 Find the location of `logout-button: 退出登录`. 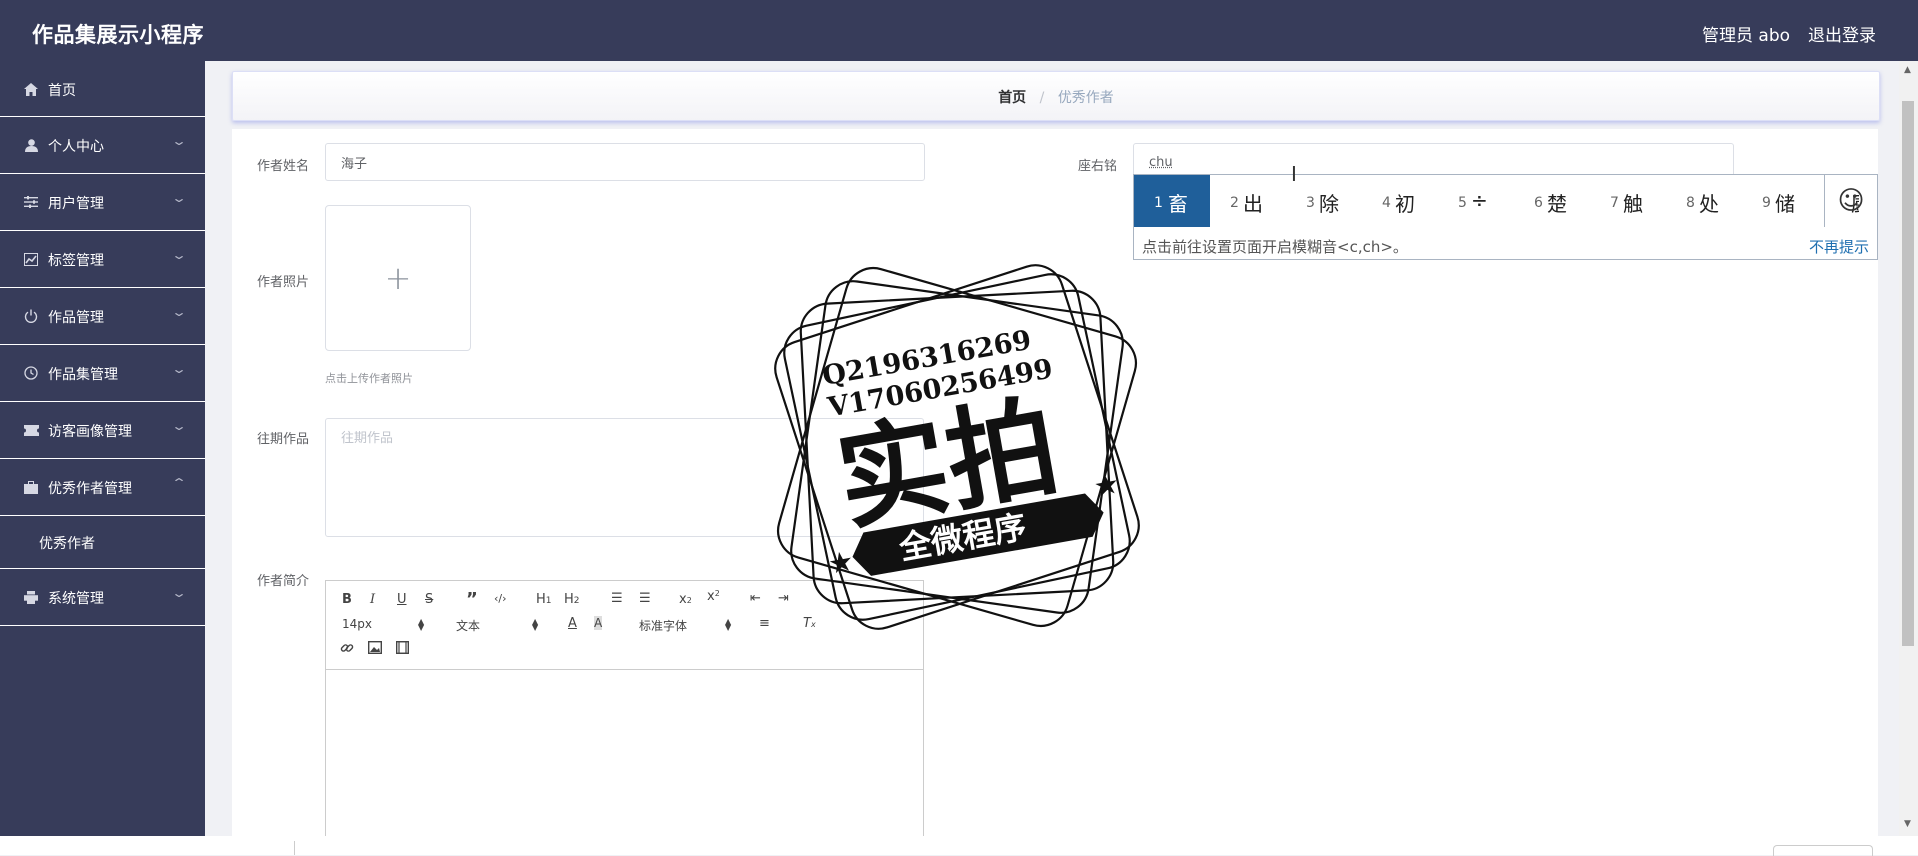

logout-button: 退出登录 is located at coordinates (1842, 33).